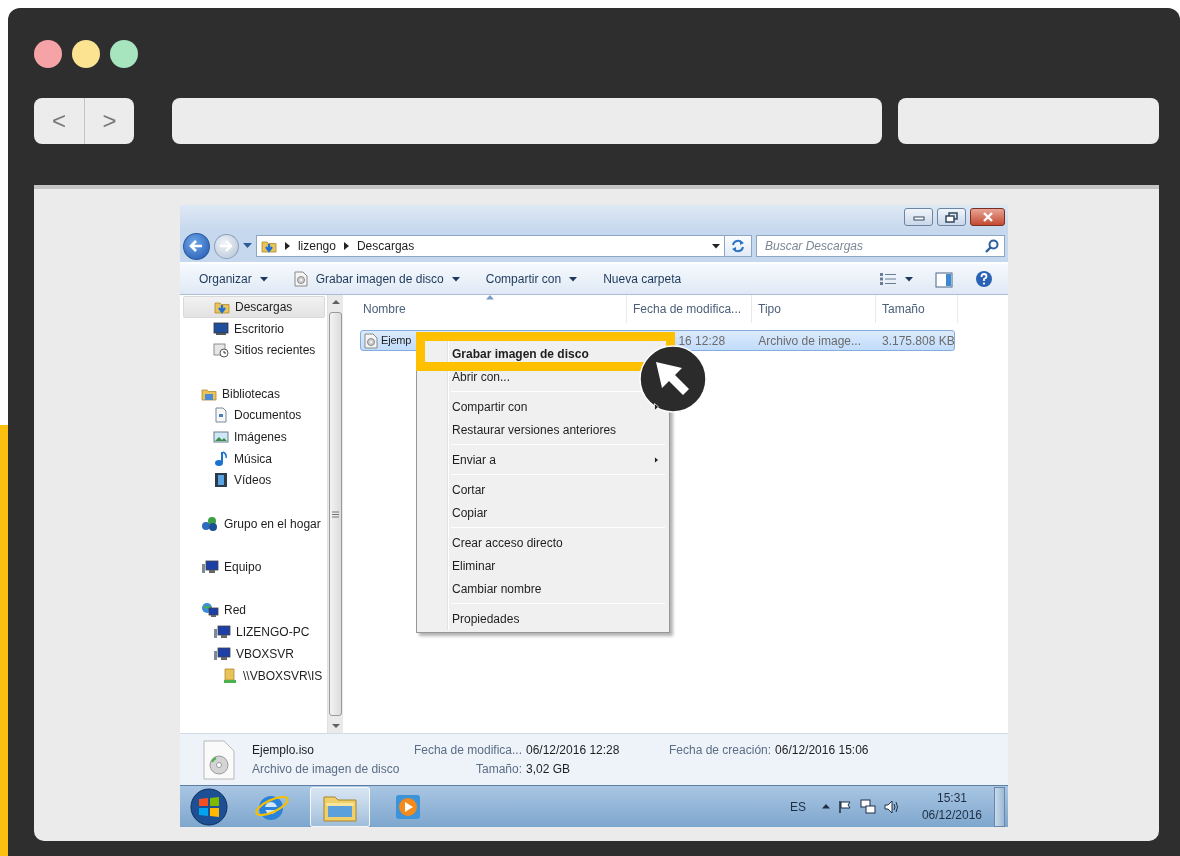 The width and height of the screenshot is (1180, 856). Describe the element at coordinates (253, 632) in the screenshot. I see `nav-item: LIZENGO-PC` at that location.